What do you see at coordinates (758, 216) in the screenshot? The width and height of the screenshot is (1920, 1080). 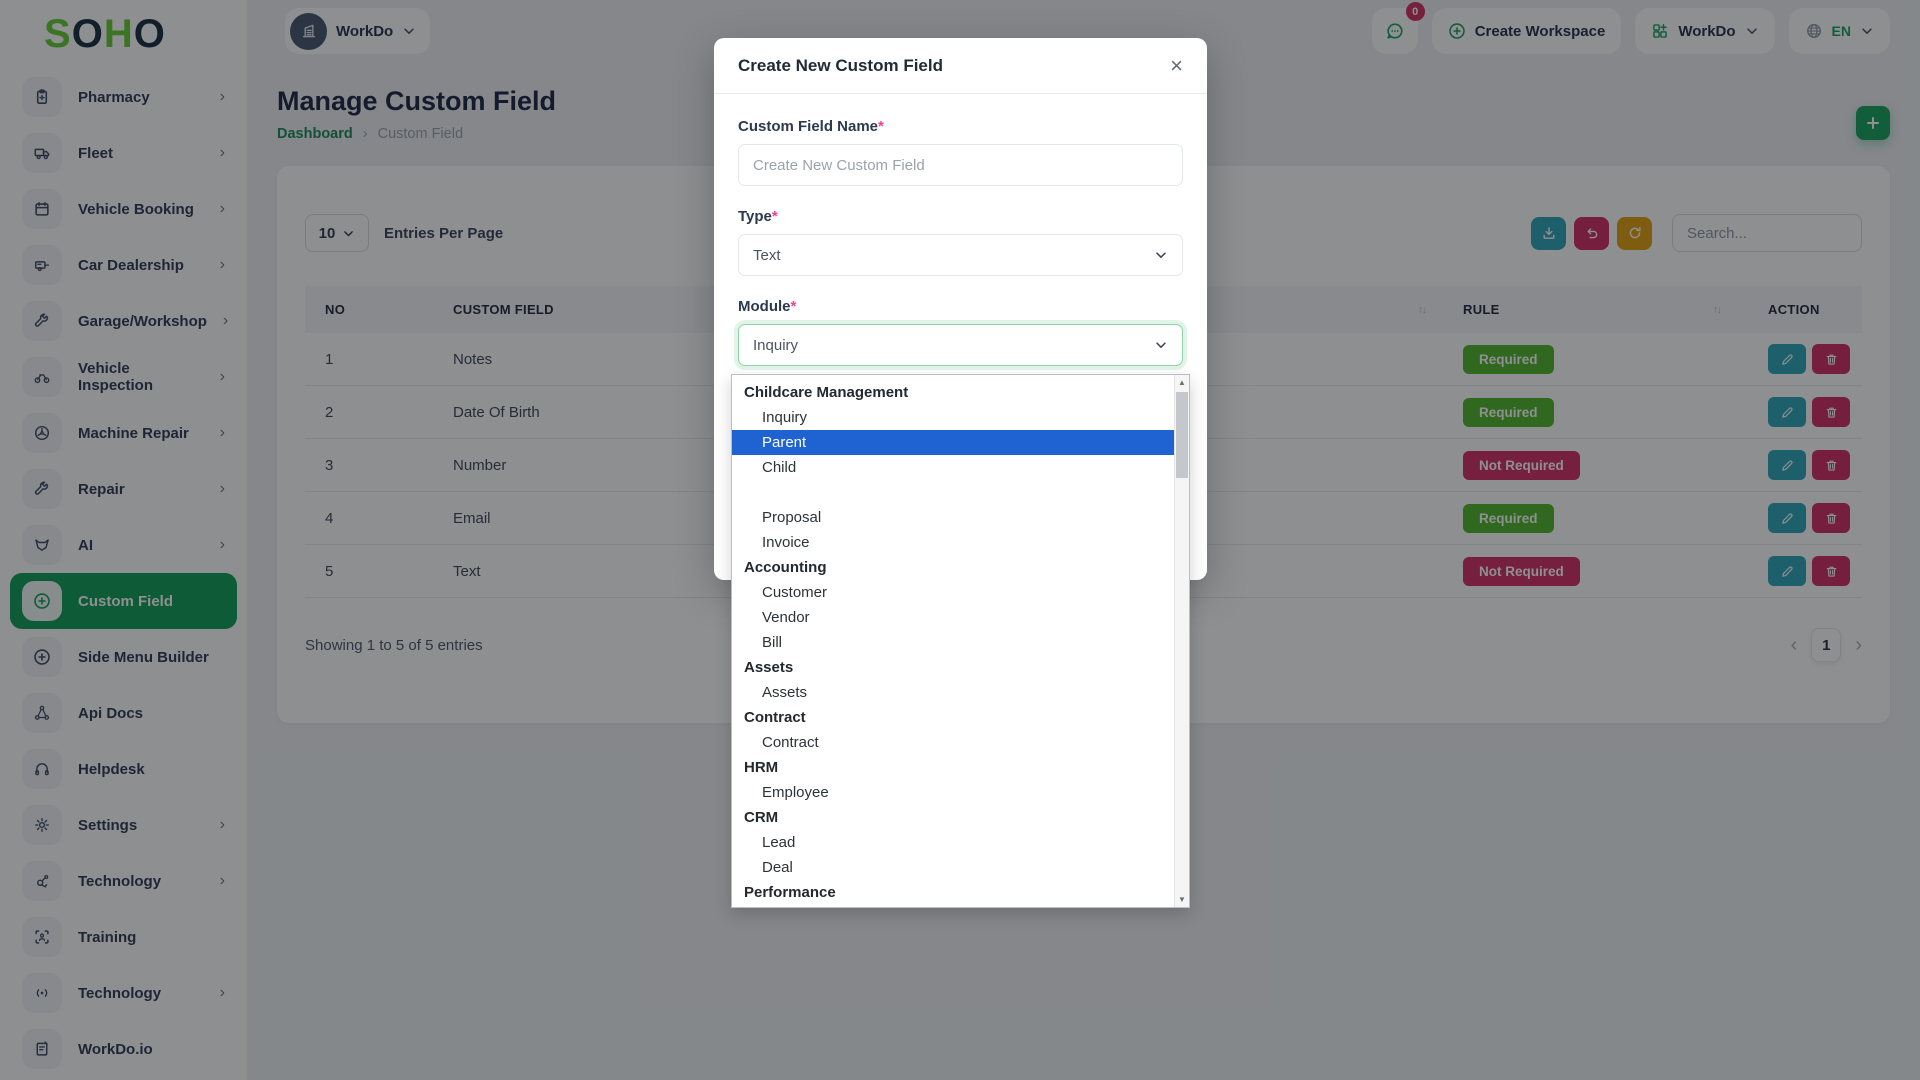 I see `type-label: Type*` at bounding box center [758, 216].